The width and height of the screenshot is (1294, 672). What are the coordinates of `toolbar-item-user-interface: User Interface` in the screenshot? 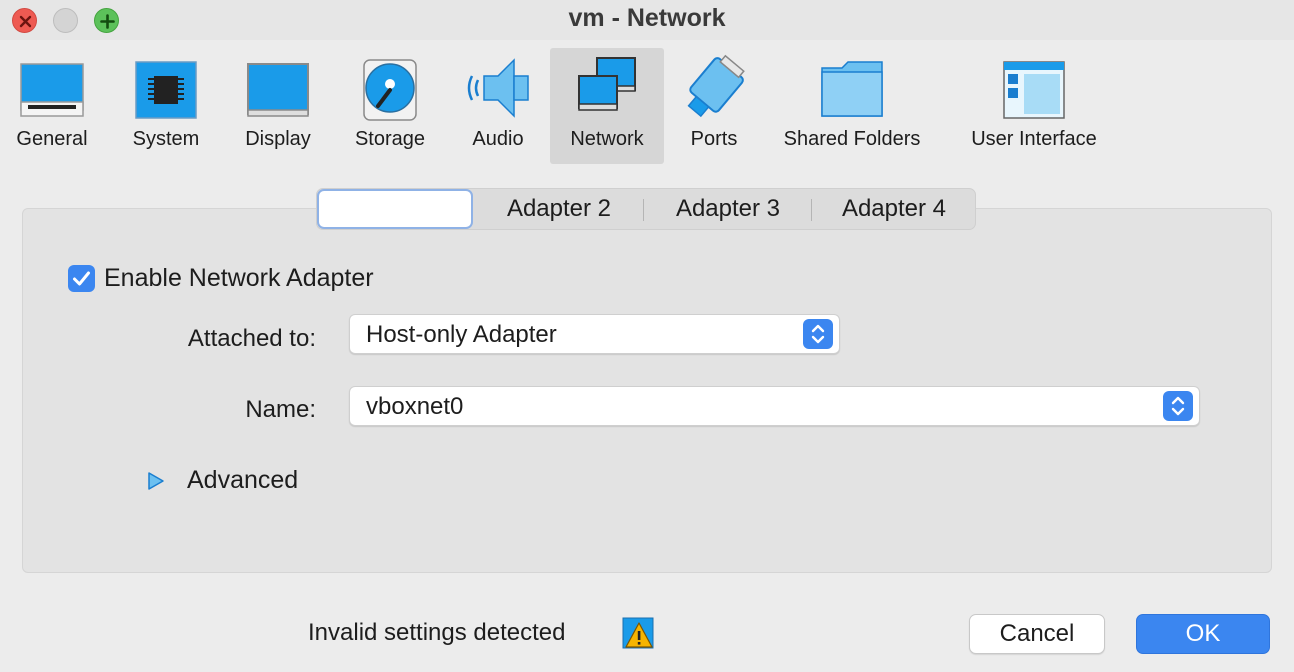 It's located at (1034, 106).